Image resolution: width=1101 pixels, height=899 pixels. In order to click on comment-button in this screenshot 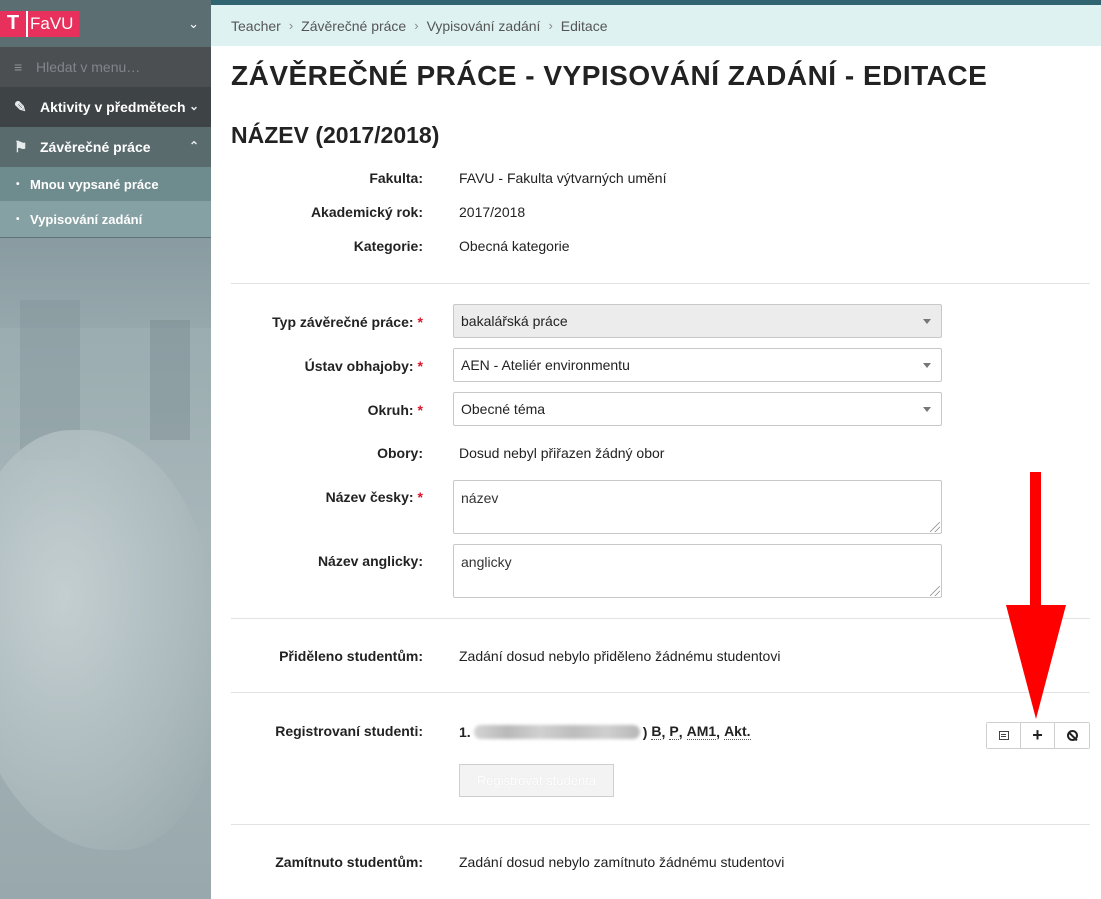, I will do `click(1004, 735)`.